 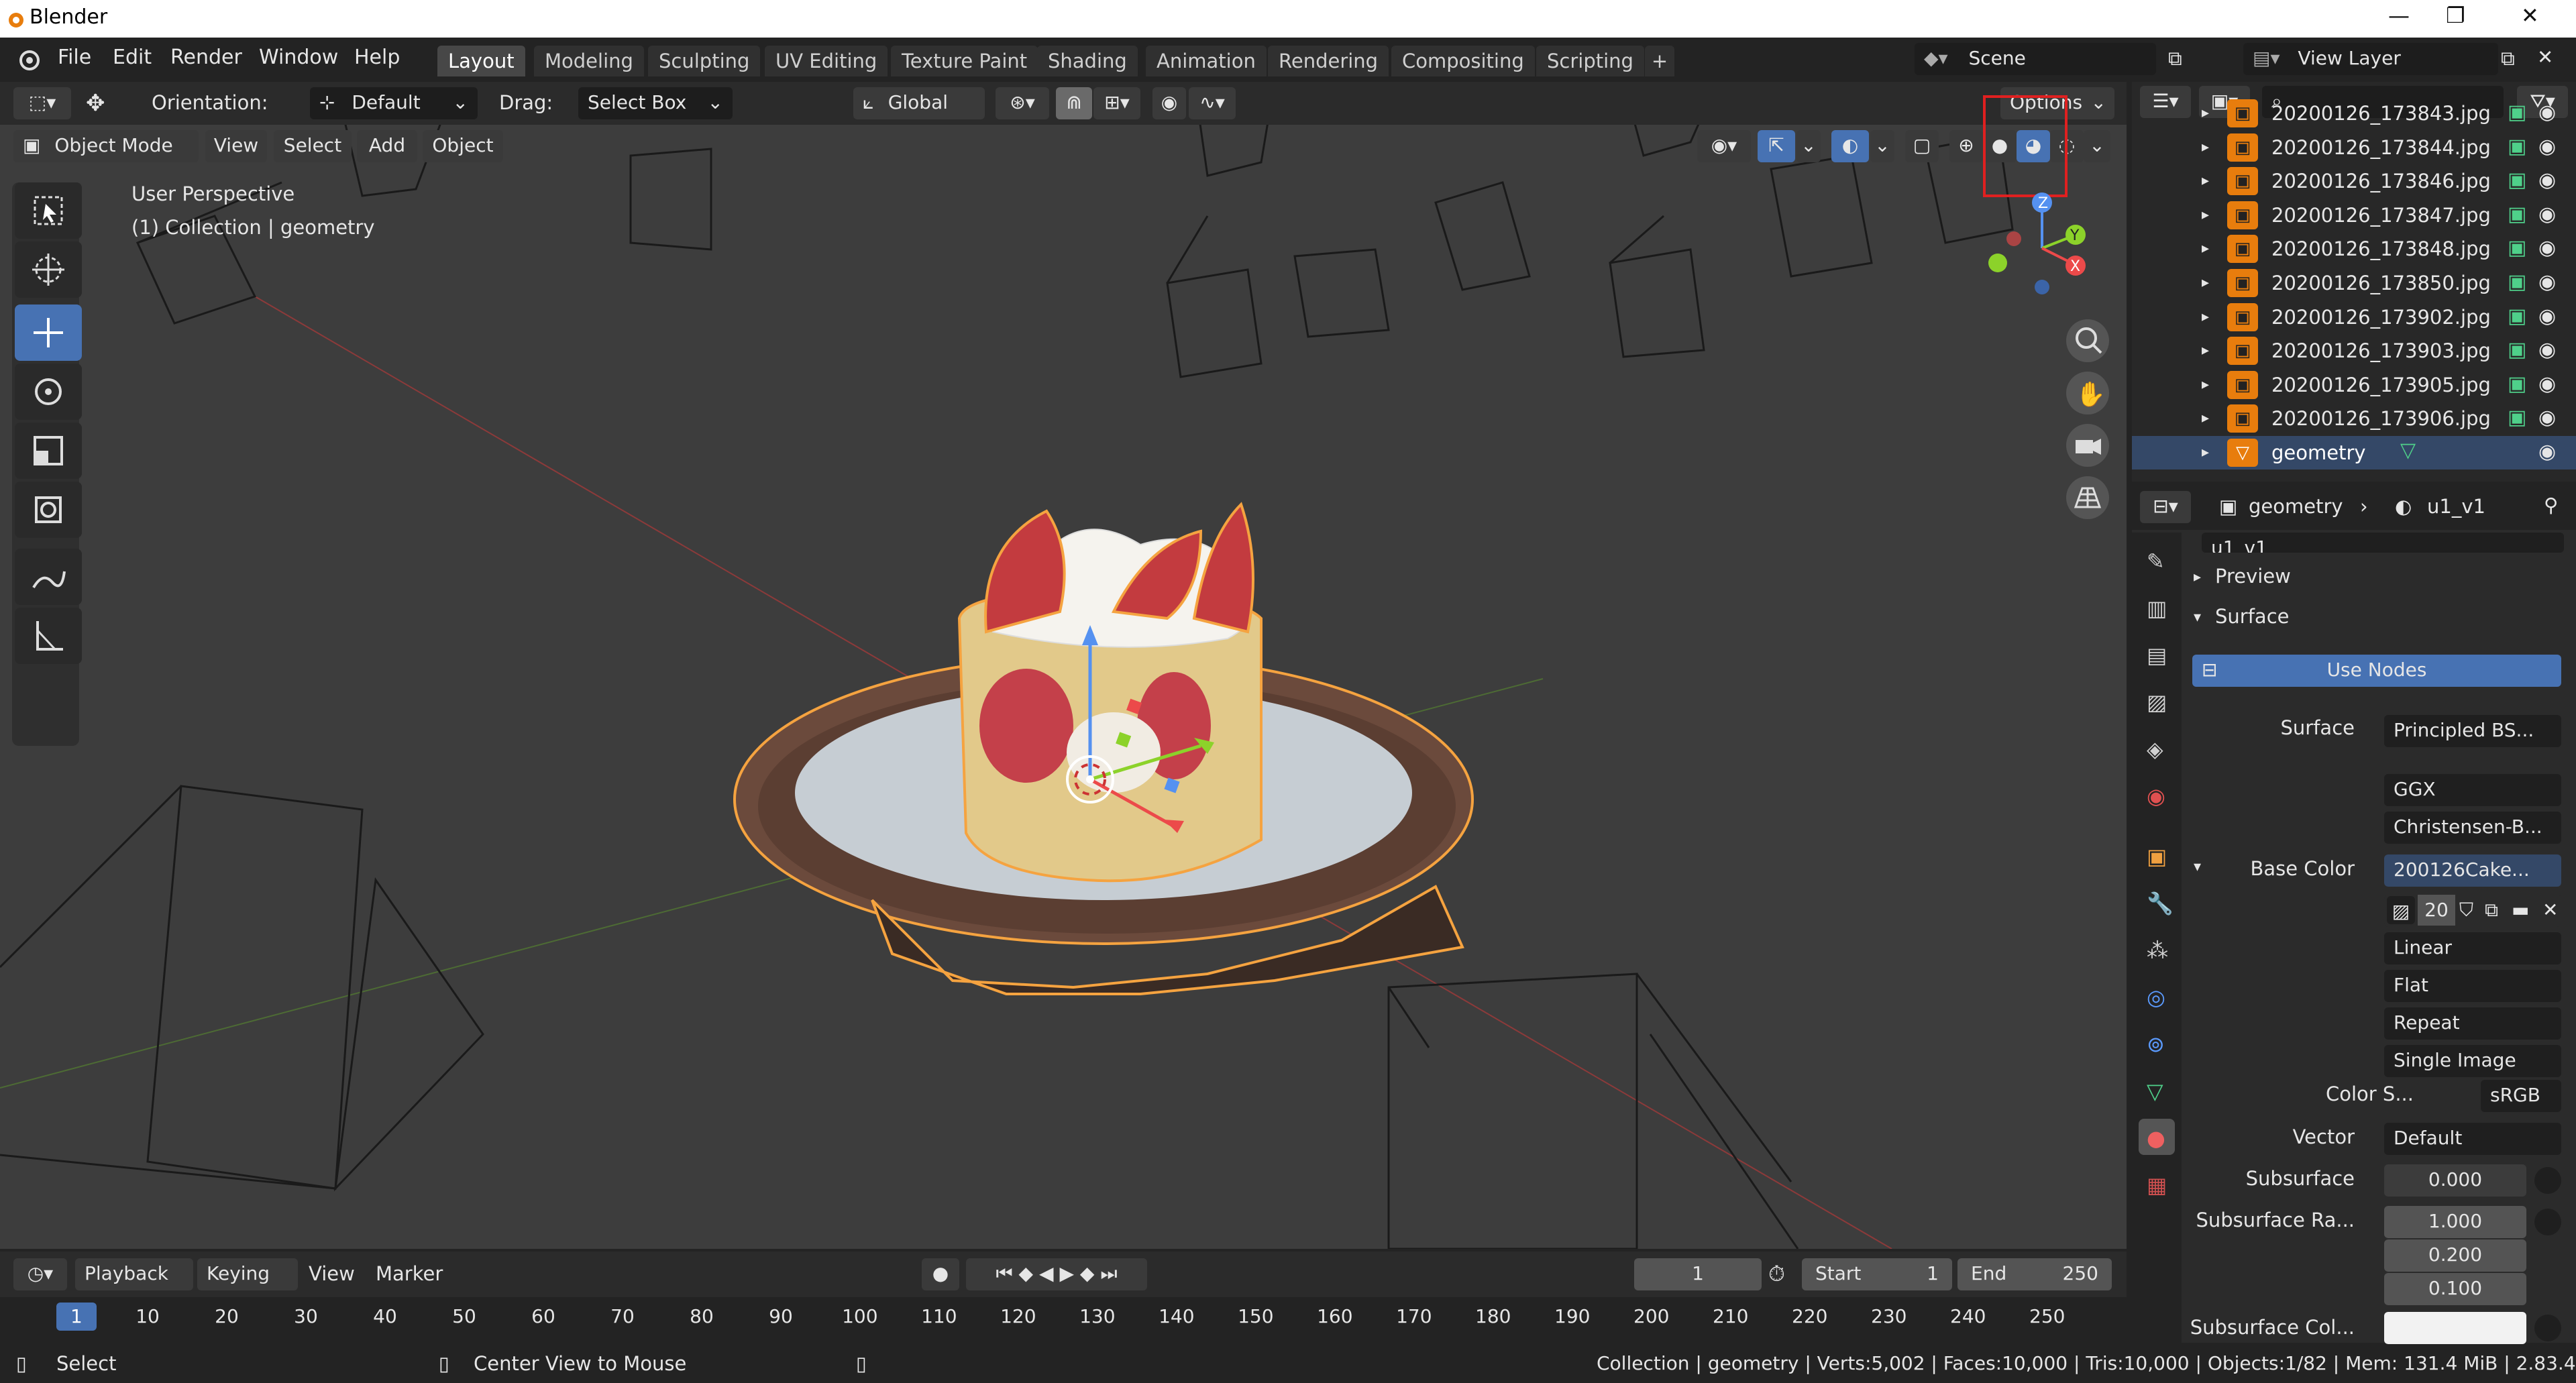 What do you see at coordinates (2472, 1023) in the screenshot?
I see `extension-dropdown: Repeat` at bounding box center [2472, 1023].